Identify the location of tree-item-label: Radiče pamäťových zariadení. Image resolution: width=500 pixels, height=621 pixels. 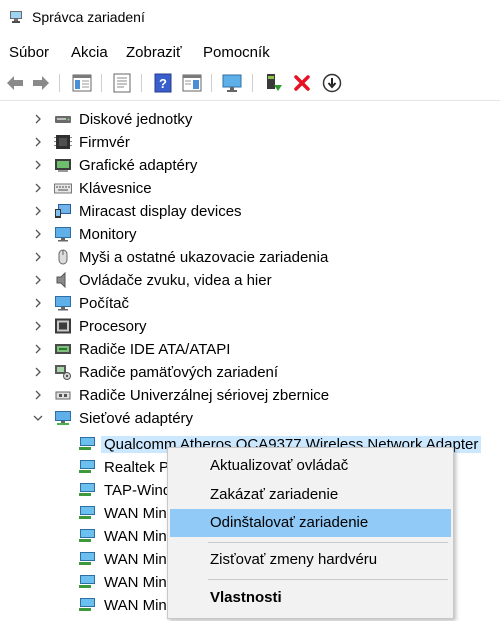
(179, 372).